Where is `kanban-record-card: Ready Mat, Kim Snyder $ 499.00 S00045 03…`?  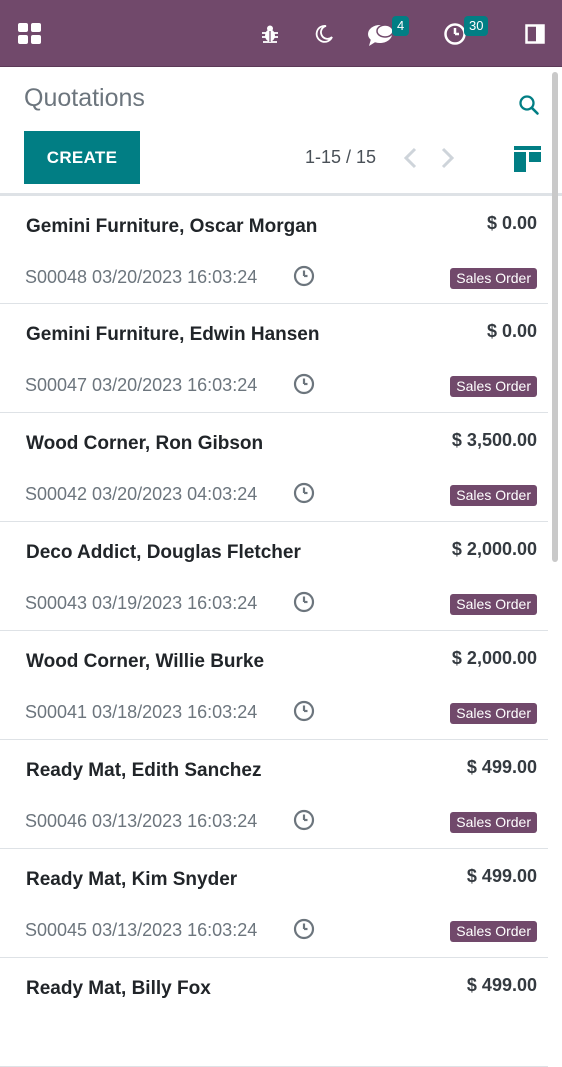 kanban-record-card: Ready Mat, Kim Snyder $ 499.00 S00045 03… is located at coordinates (274, 903).